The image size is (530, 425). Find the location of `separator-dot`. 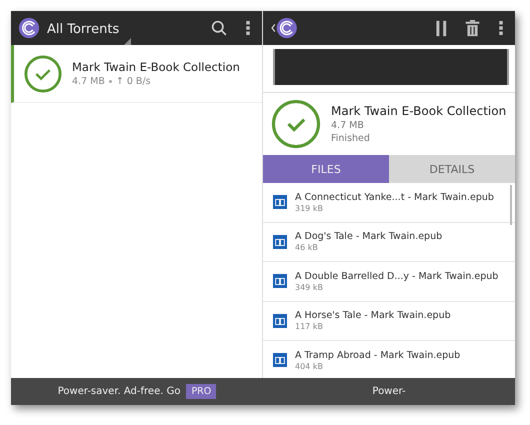

separator-dot is located at coordinates (110, 81).